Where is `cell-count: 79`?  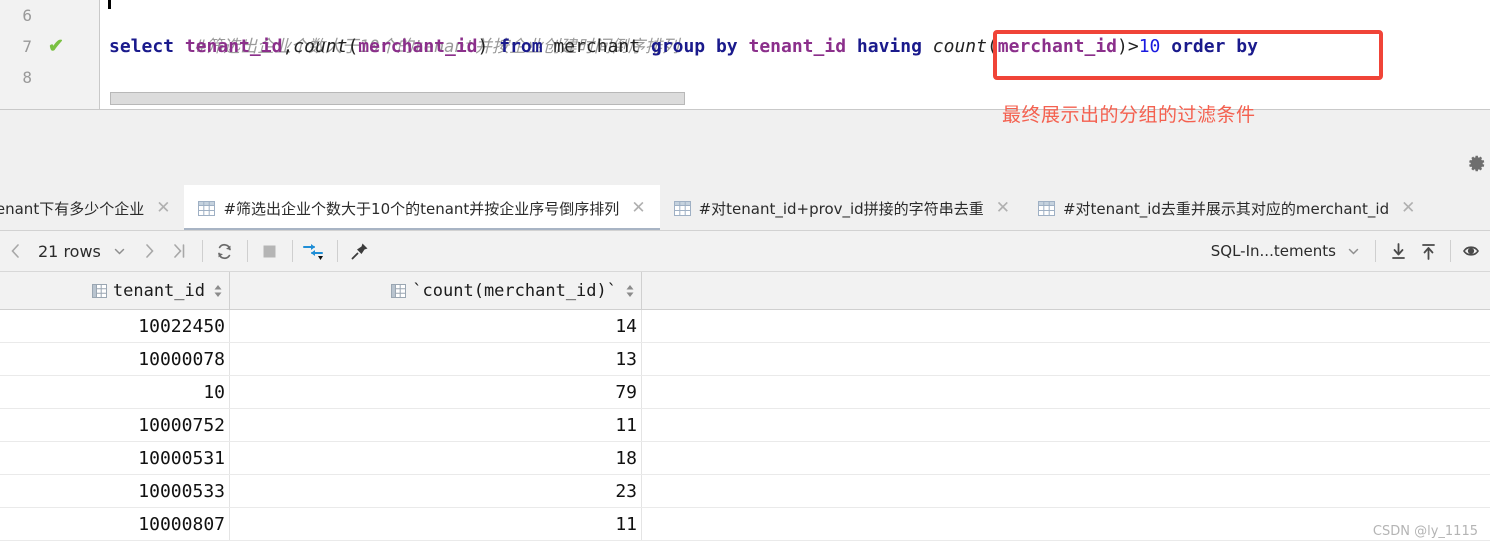 cell-count: 79 is located at coordinates (436, 392).